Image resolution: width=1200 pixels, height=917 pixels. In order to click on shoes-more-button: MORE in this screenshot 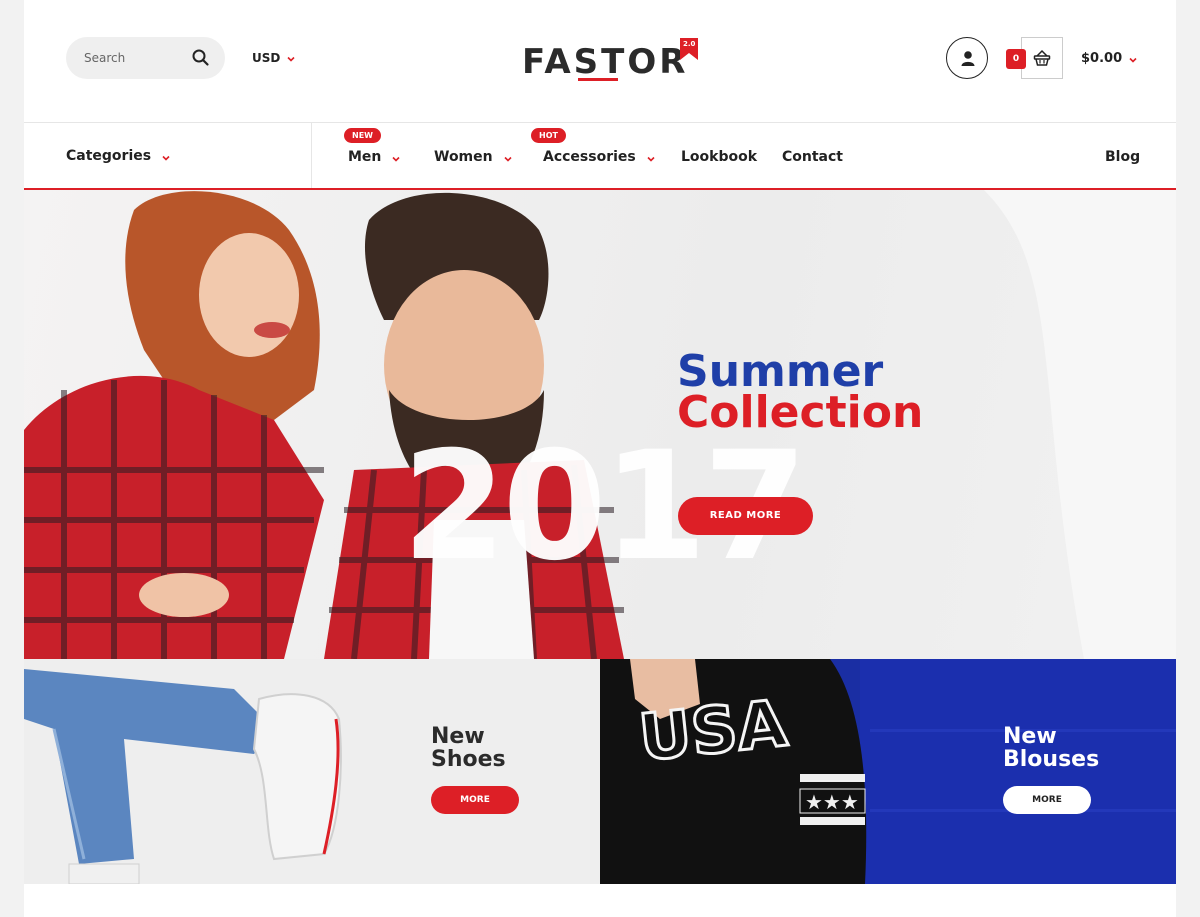, I will do `click(475, 800)`.